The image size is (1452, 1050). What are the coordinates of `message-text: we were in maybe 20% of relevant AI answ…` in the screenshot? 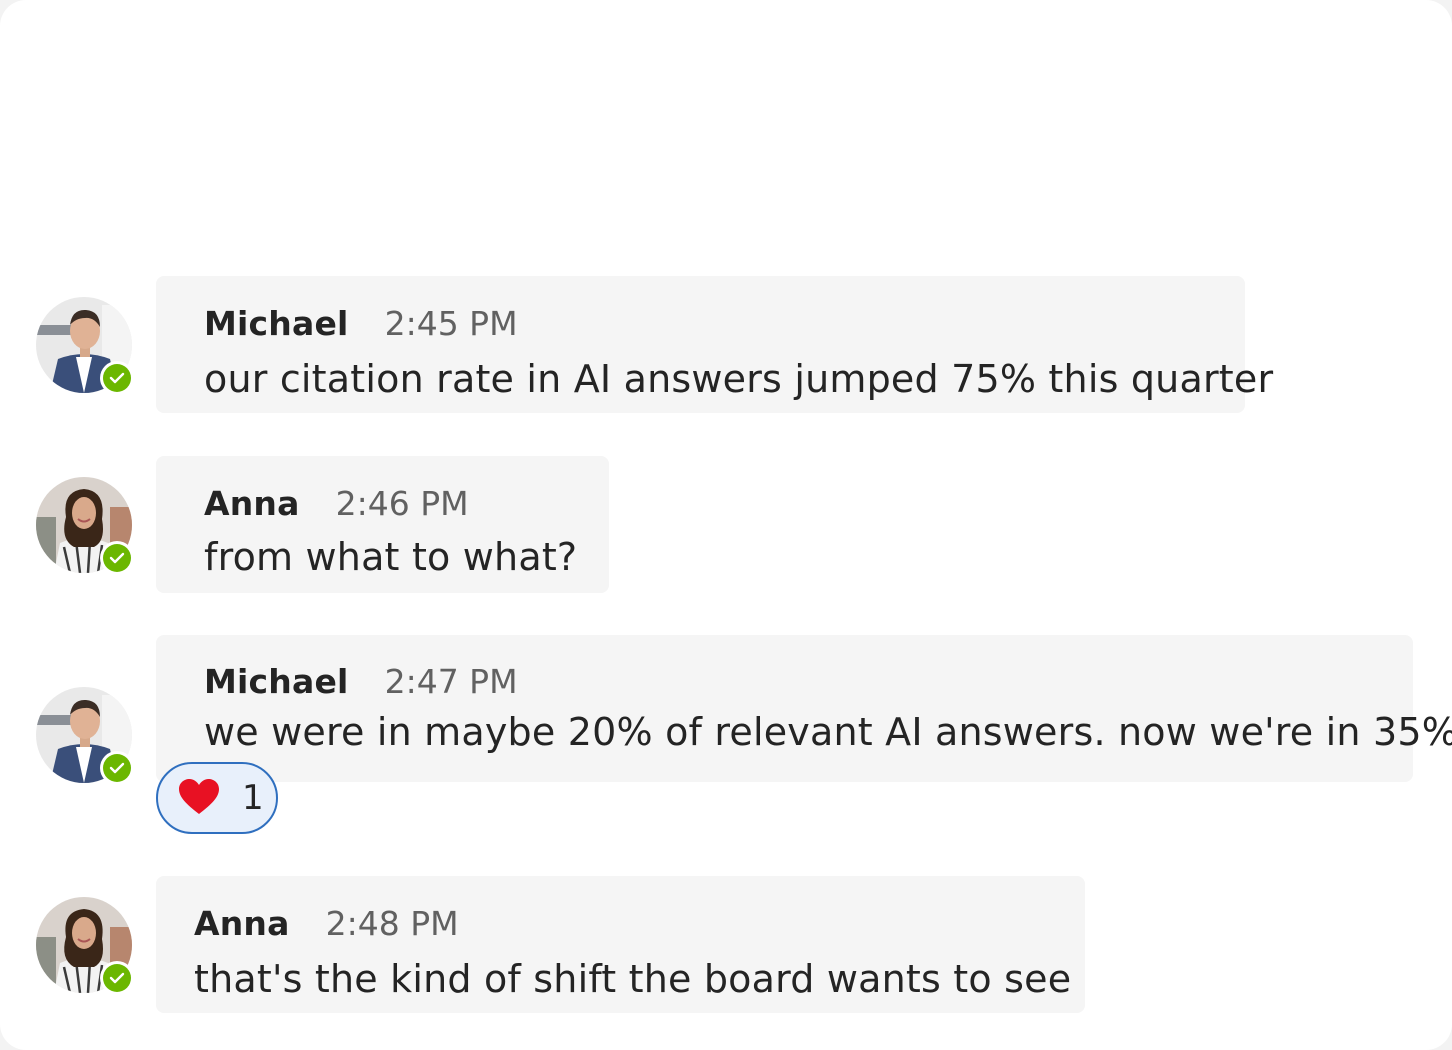 It's located at (828, 732).